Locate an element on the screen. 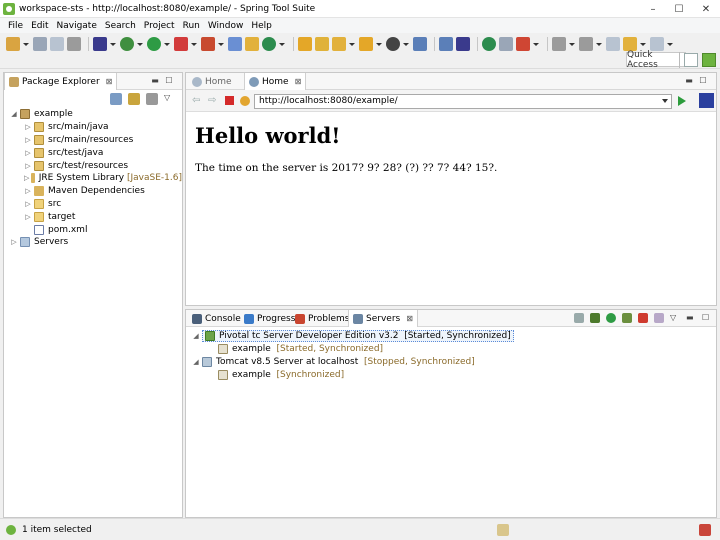 The image size is (720, 540). external-tools-dropdown-icon is located at coordinates (221, 44).